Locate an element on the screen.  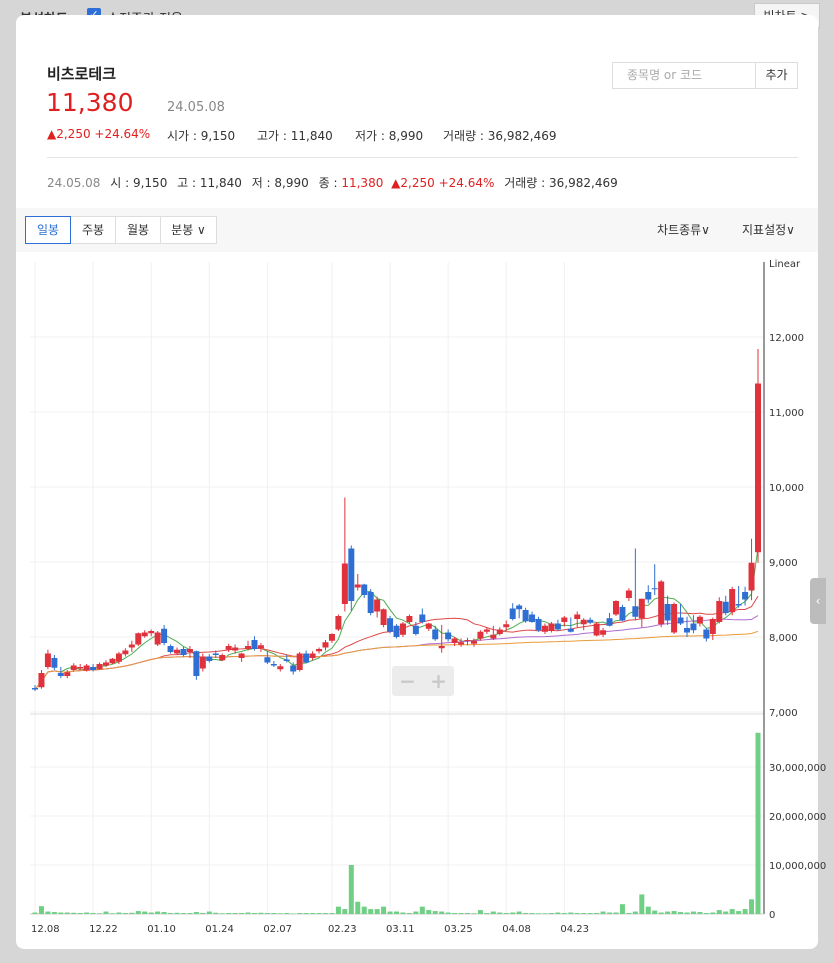
zoom-out-button: − is located at coordinates (407, 681).